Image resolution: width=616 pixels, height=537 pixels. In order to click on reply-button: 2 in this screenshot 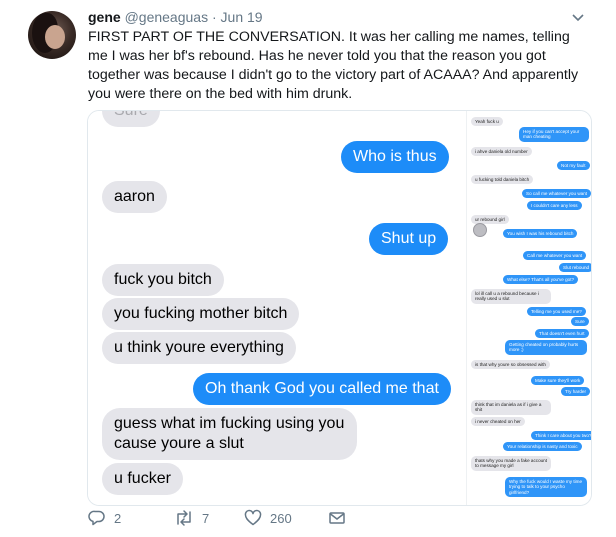, I will do `click(104, 518)`.